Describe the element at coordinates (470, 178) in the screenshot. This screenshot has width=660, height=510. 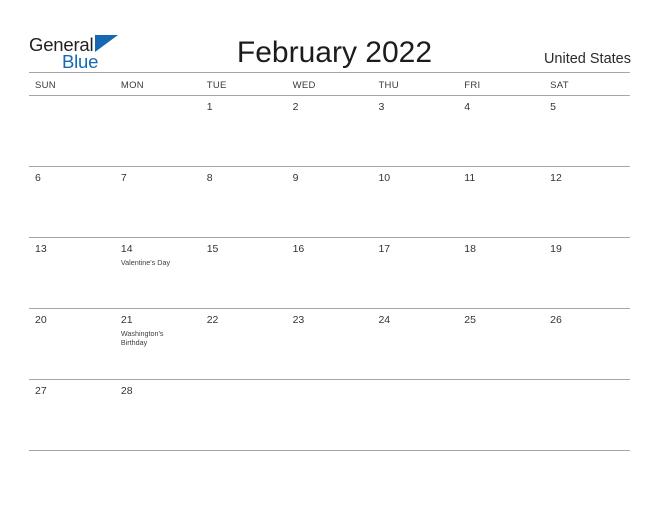
I see `day-number: 11` at that location.